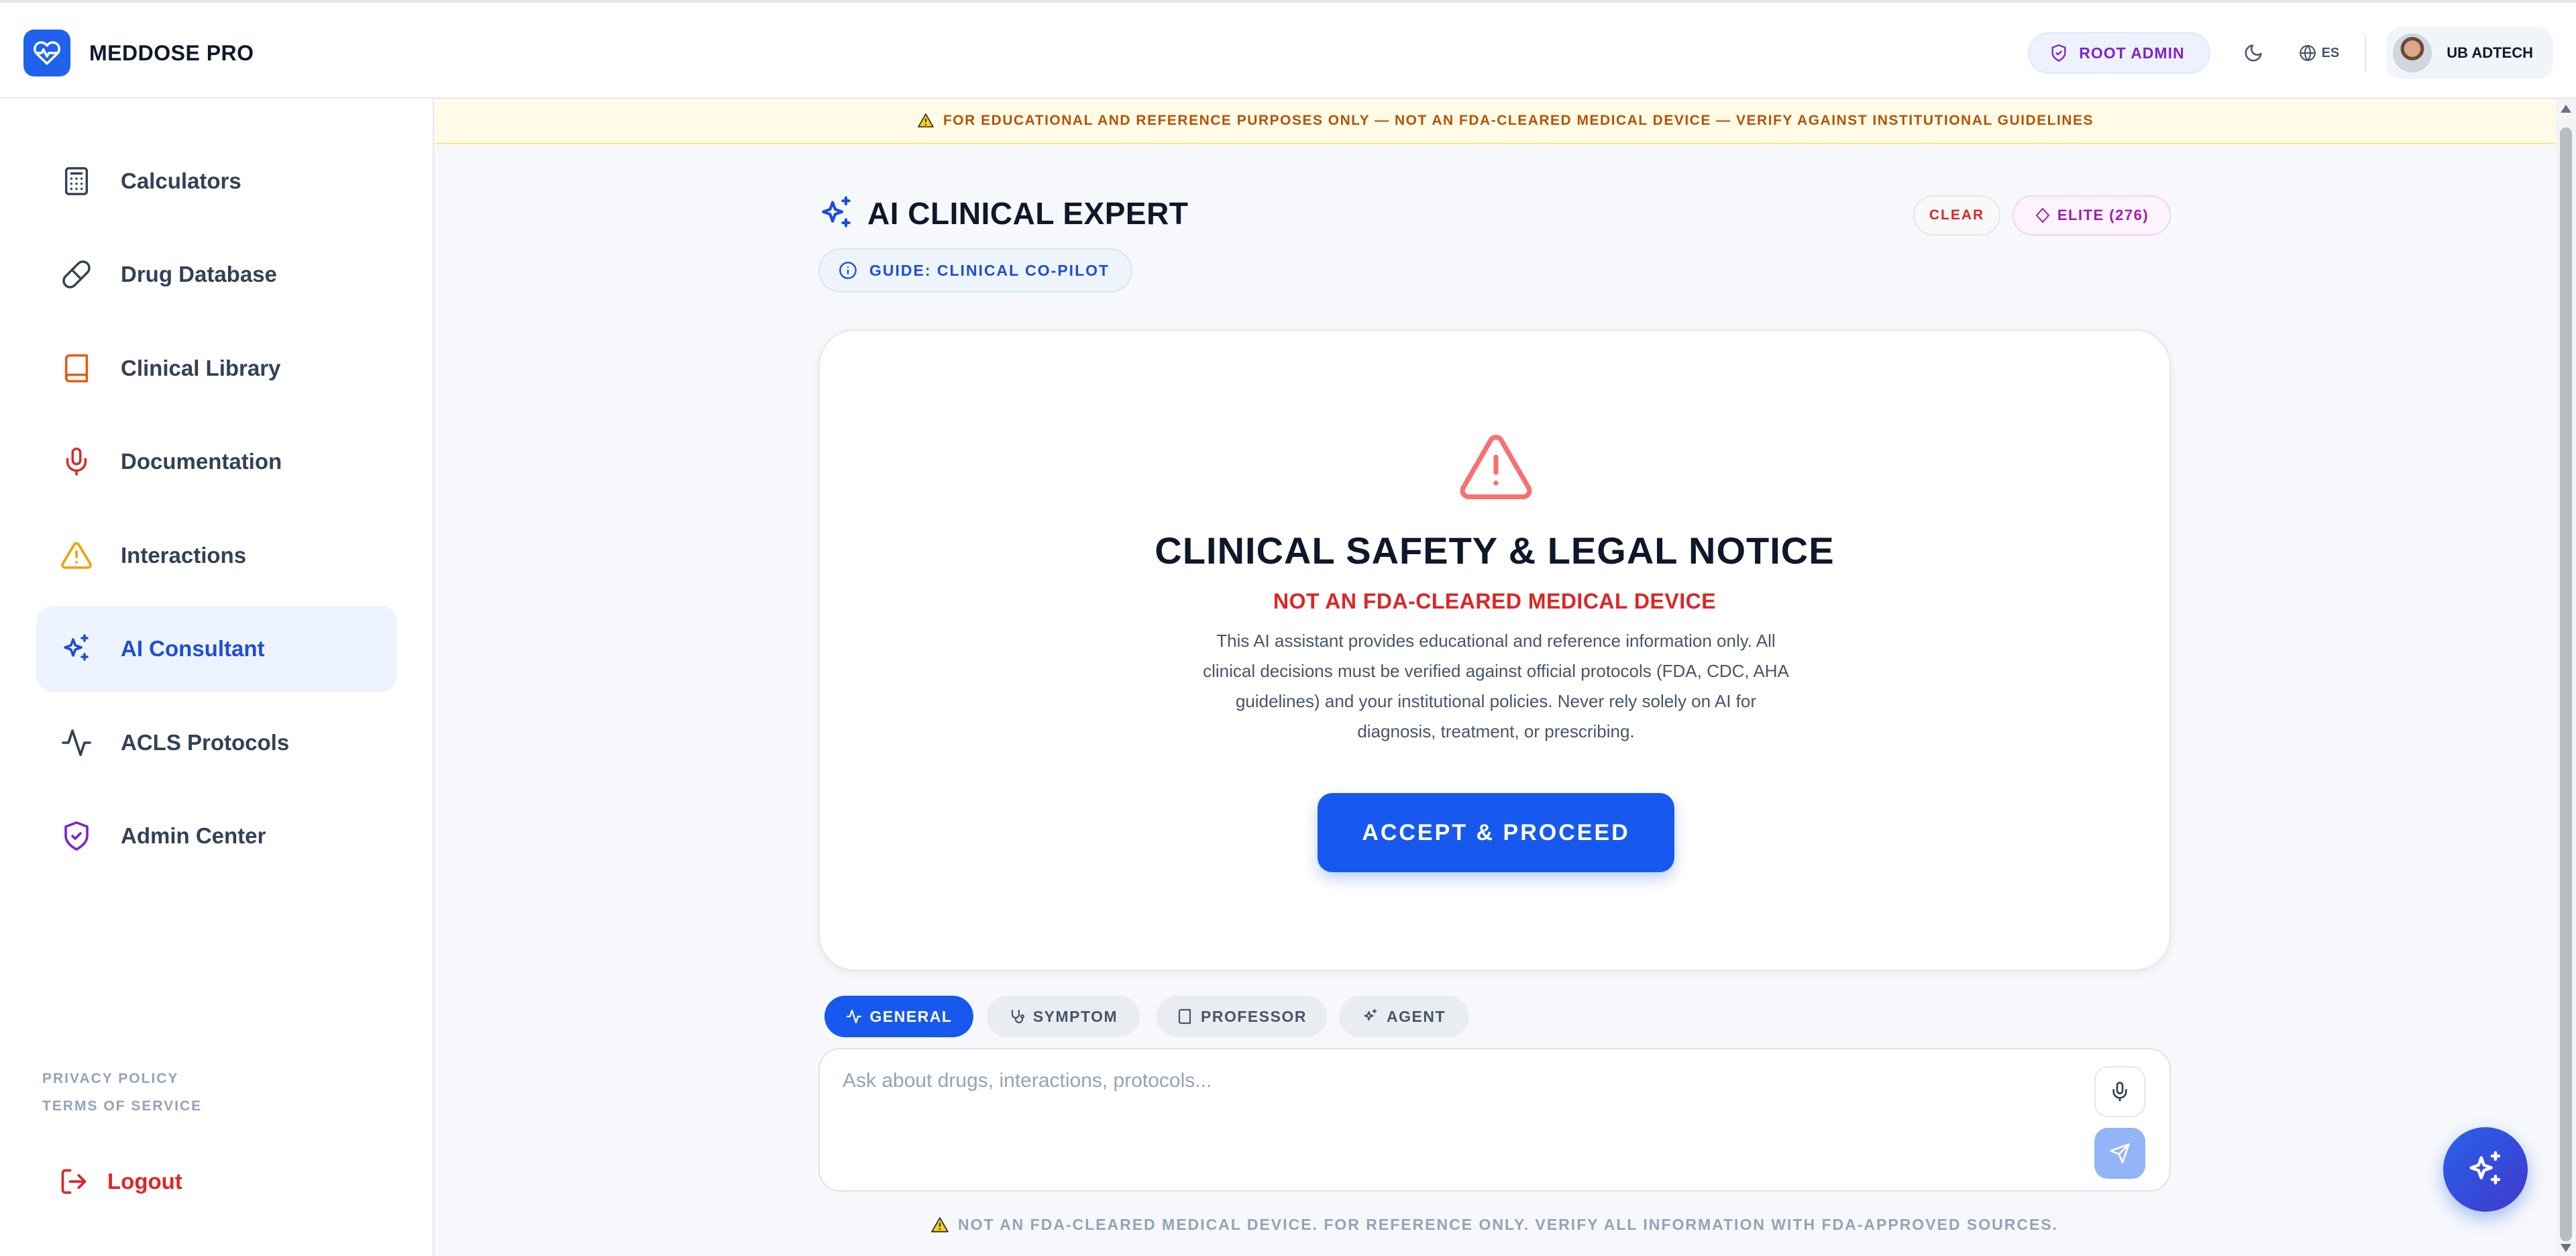  What do you see at coordinates (2490, 52) in the screenshot?
I see `user-name: UB ADTECH` at bounding box center [2490, 52].